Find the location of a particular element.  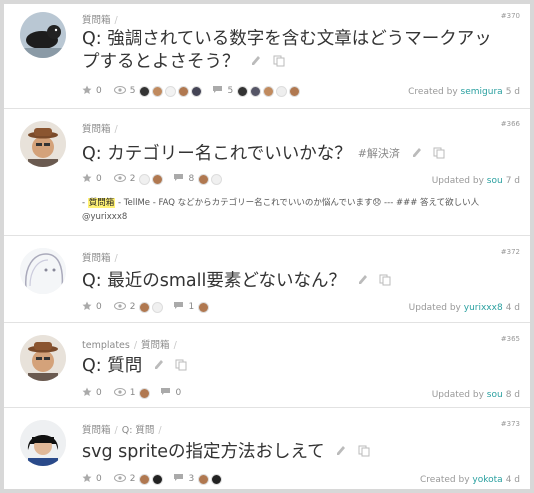

post-title: svg spriteの指定方法おしえて is located at coordinates (292, 452).